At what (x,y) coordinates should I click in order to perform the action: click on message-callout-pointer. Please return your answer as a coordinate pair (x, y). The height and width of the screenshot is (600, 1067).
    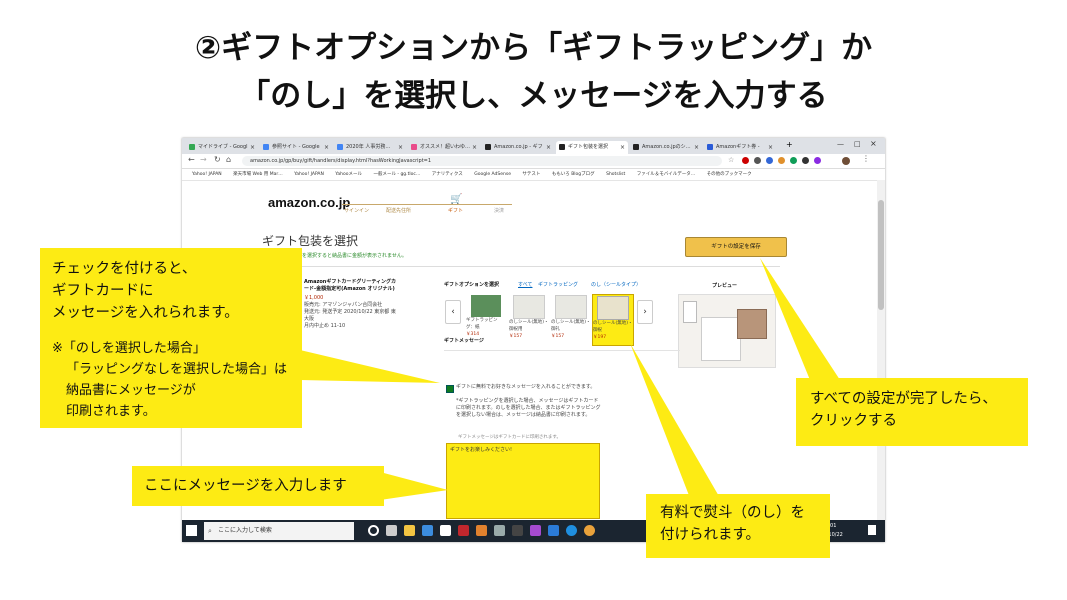
    Looking at the image, I should click on (414, 486).